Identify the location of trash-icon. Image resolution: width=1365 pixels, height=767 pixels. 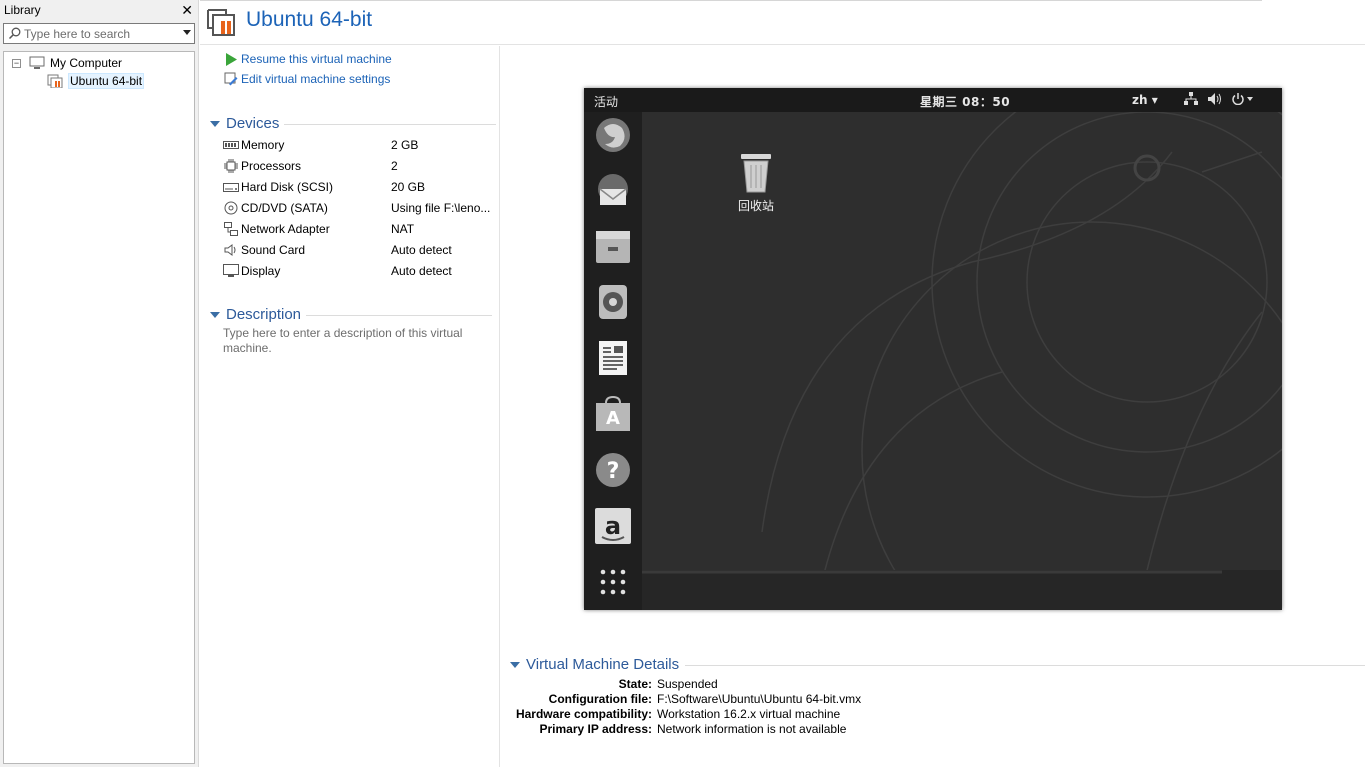
(756, 174).